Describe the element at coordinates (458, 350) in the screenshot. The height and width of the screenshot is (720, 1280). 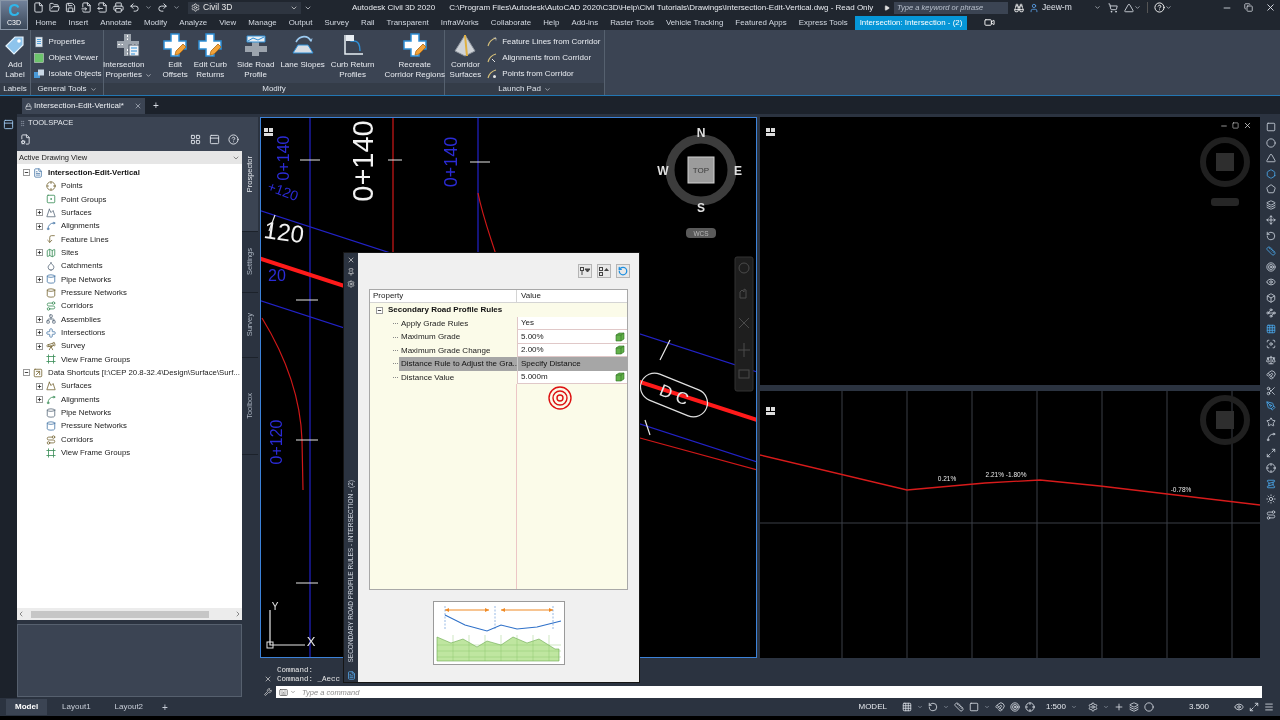
I see `property-name: Maximum Grade Change` at that location.